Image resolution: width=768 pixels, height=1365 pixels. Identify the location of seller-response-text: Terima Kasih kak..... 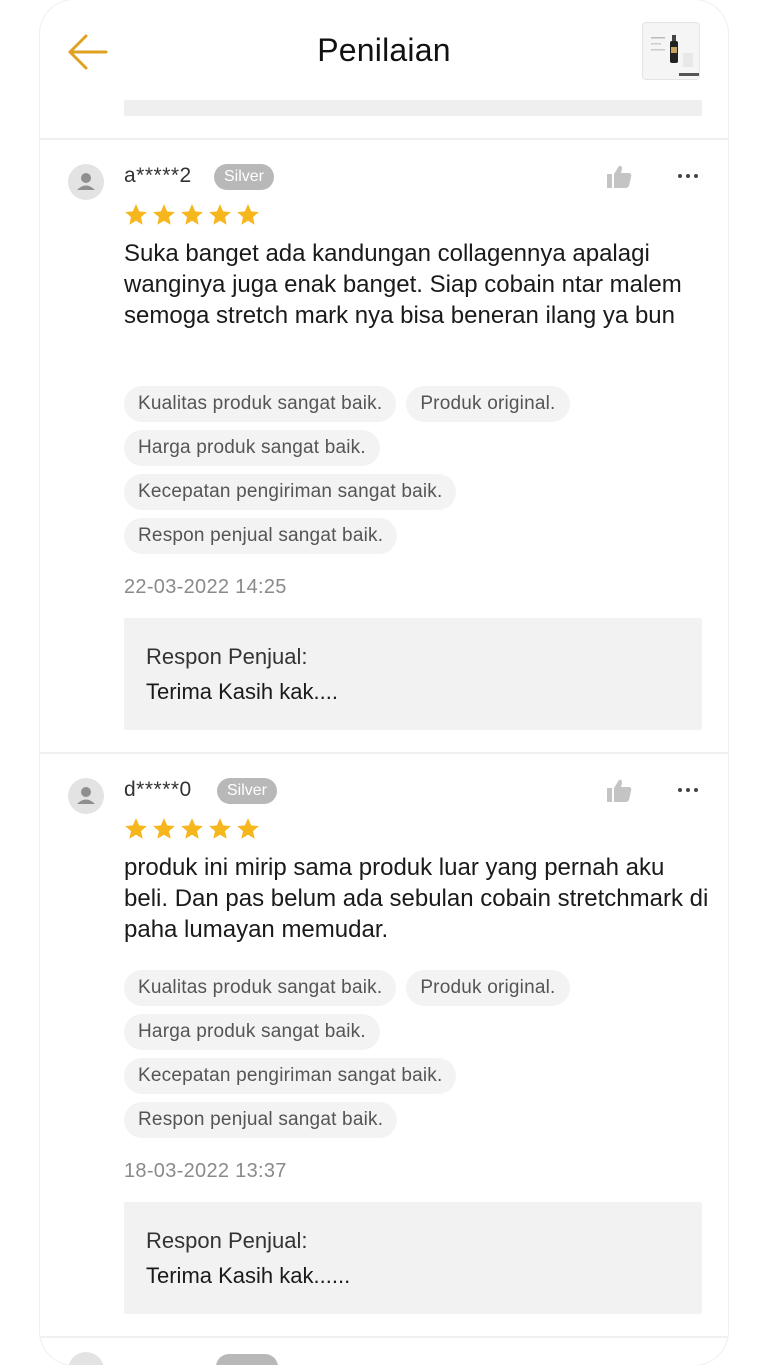
(242, 691).